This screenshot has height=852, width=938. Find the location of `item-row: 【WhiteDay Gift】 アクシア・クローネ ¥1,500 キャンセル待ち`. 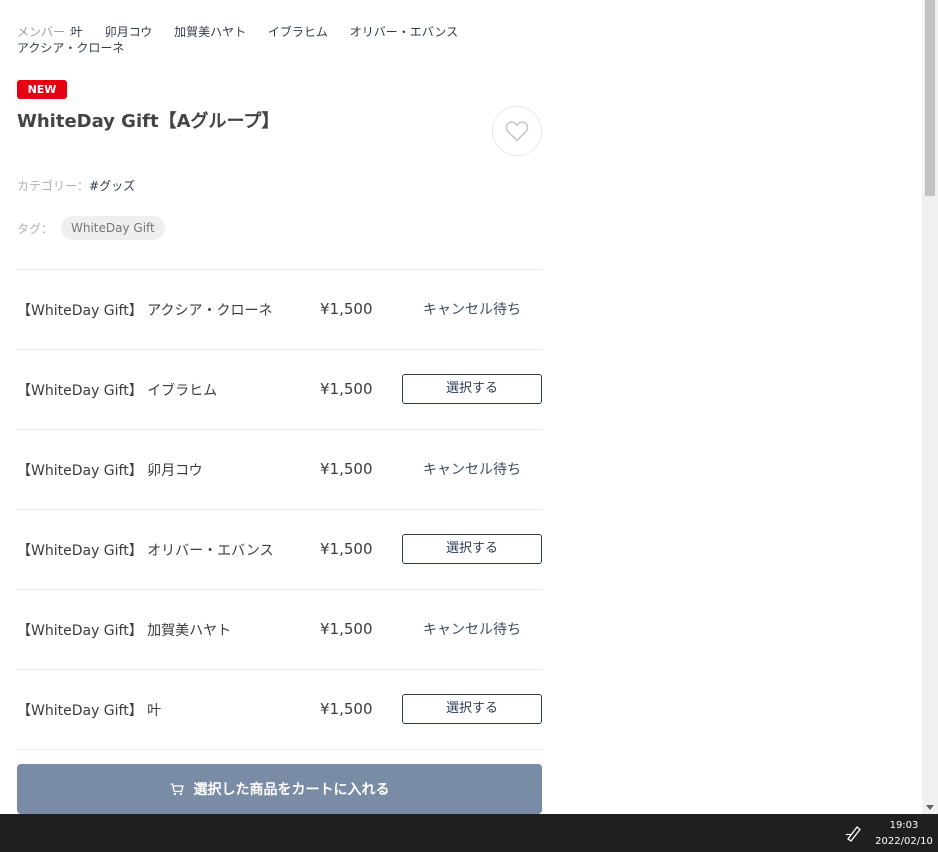

item-row: 【WhiteDay Gift】 アクシア・クローネ ¥1,500 キャンセル待ち is located at coordinates (279, 310).